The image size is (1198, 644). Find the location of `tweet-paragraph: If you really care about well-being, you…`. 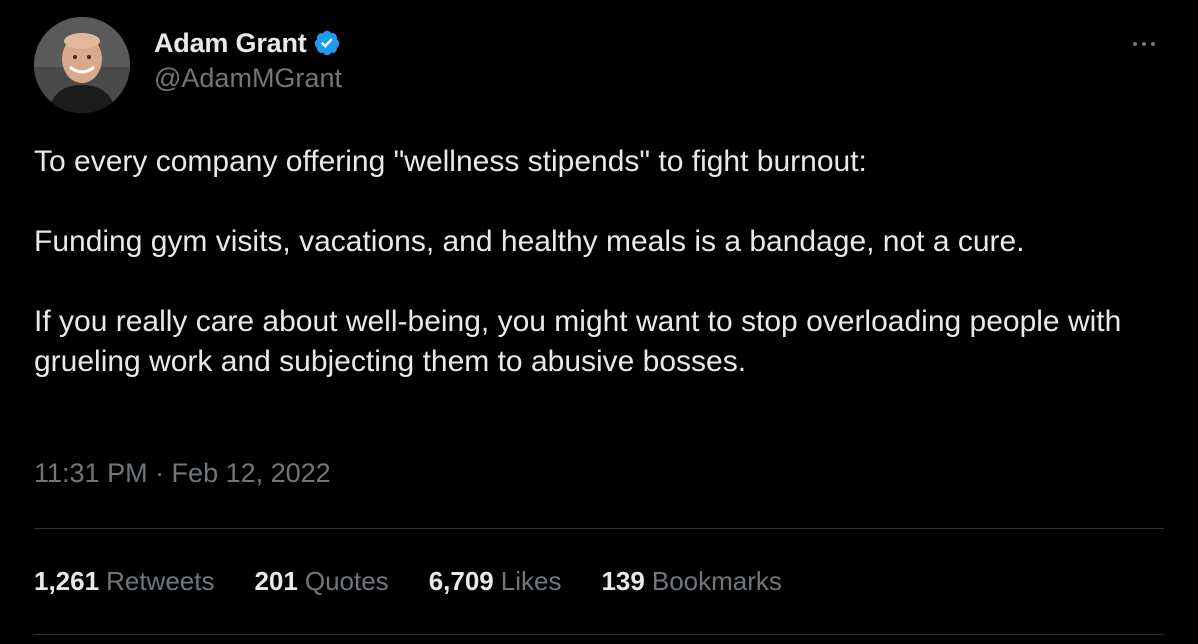

tweet-paragraph: If you really care about well-being, you… is located at coordinates (582, 341).